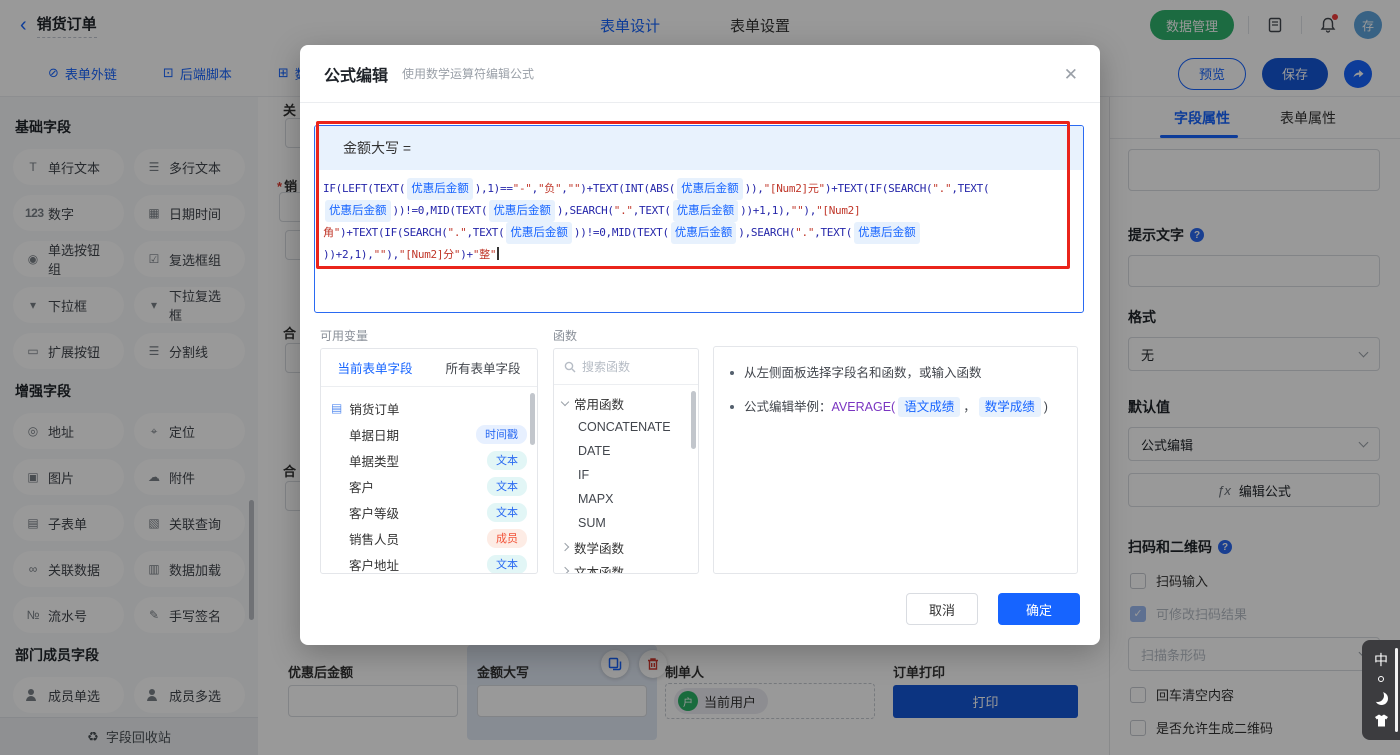  What do you see at coordinates (1039, 609) in the screenshot?
I see `confirm-button: 确定` at bounding box center [1039, 609].